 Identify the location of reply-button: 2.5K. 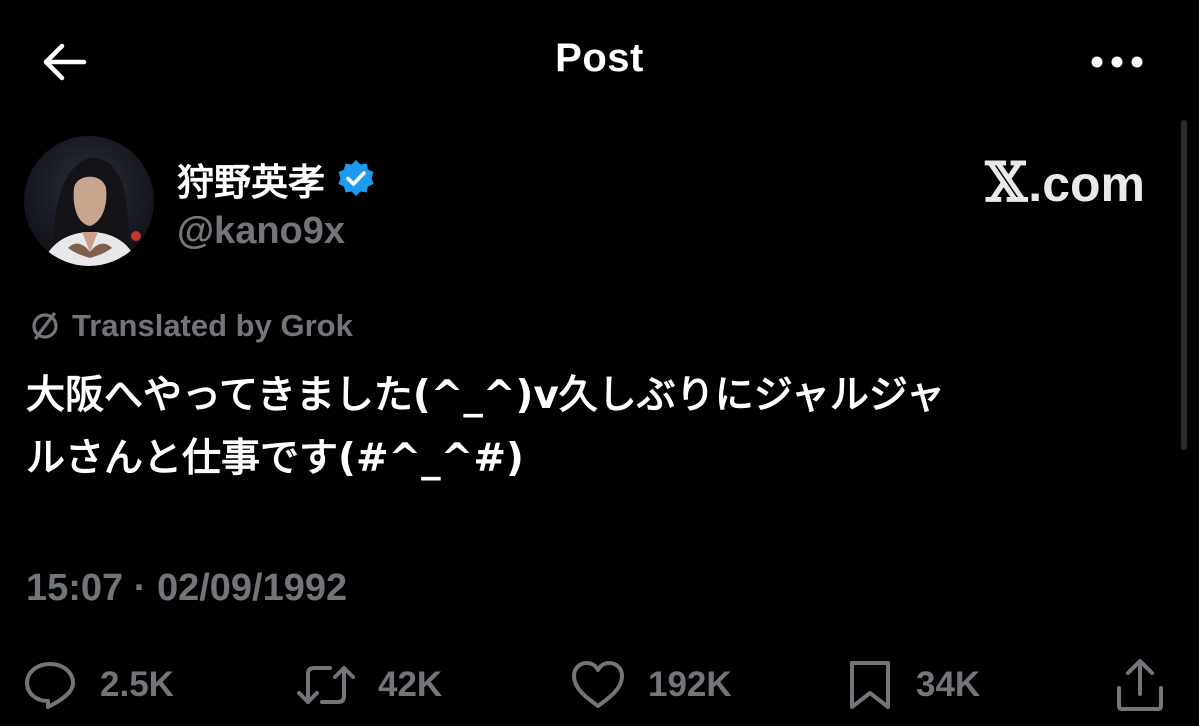
(98, 685).